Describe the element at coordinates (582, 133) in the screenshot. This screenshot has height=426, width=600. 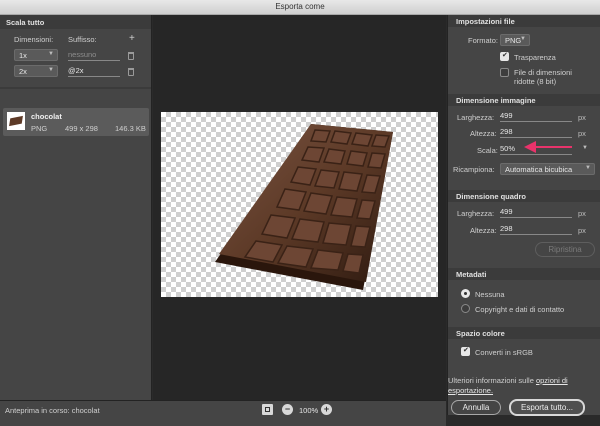
I see `image-height-unit: px` at that location.